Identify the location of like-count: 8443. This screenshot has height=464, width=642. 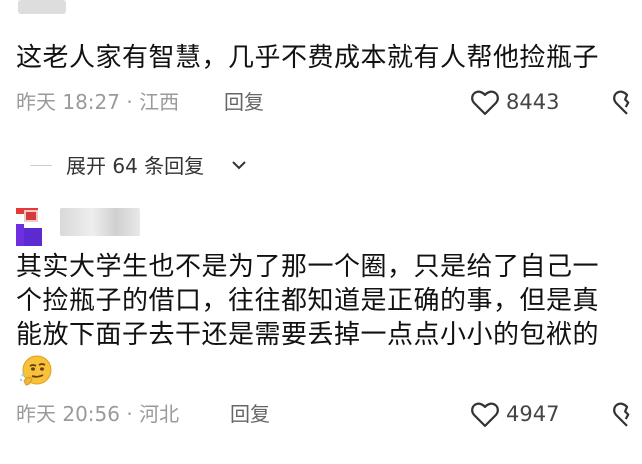
(533, 102).